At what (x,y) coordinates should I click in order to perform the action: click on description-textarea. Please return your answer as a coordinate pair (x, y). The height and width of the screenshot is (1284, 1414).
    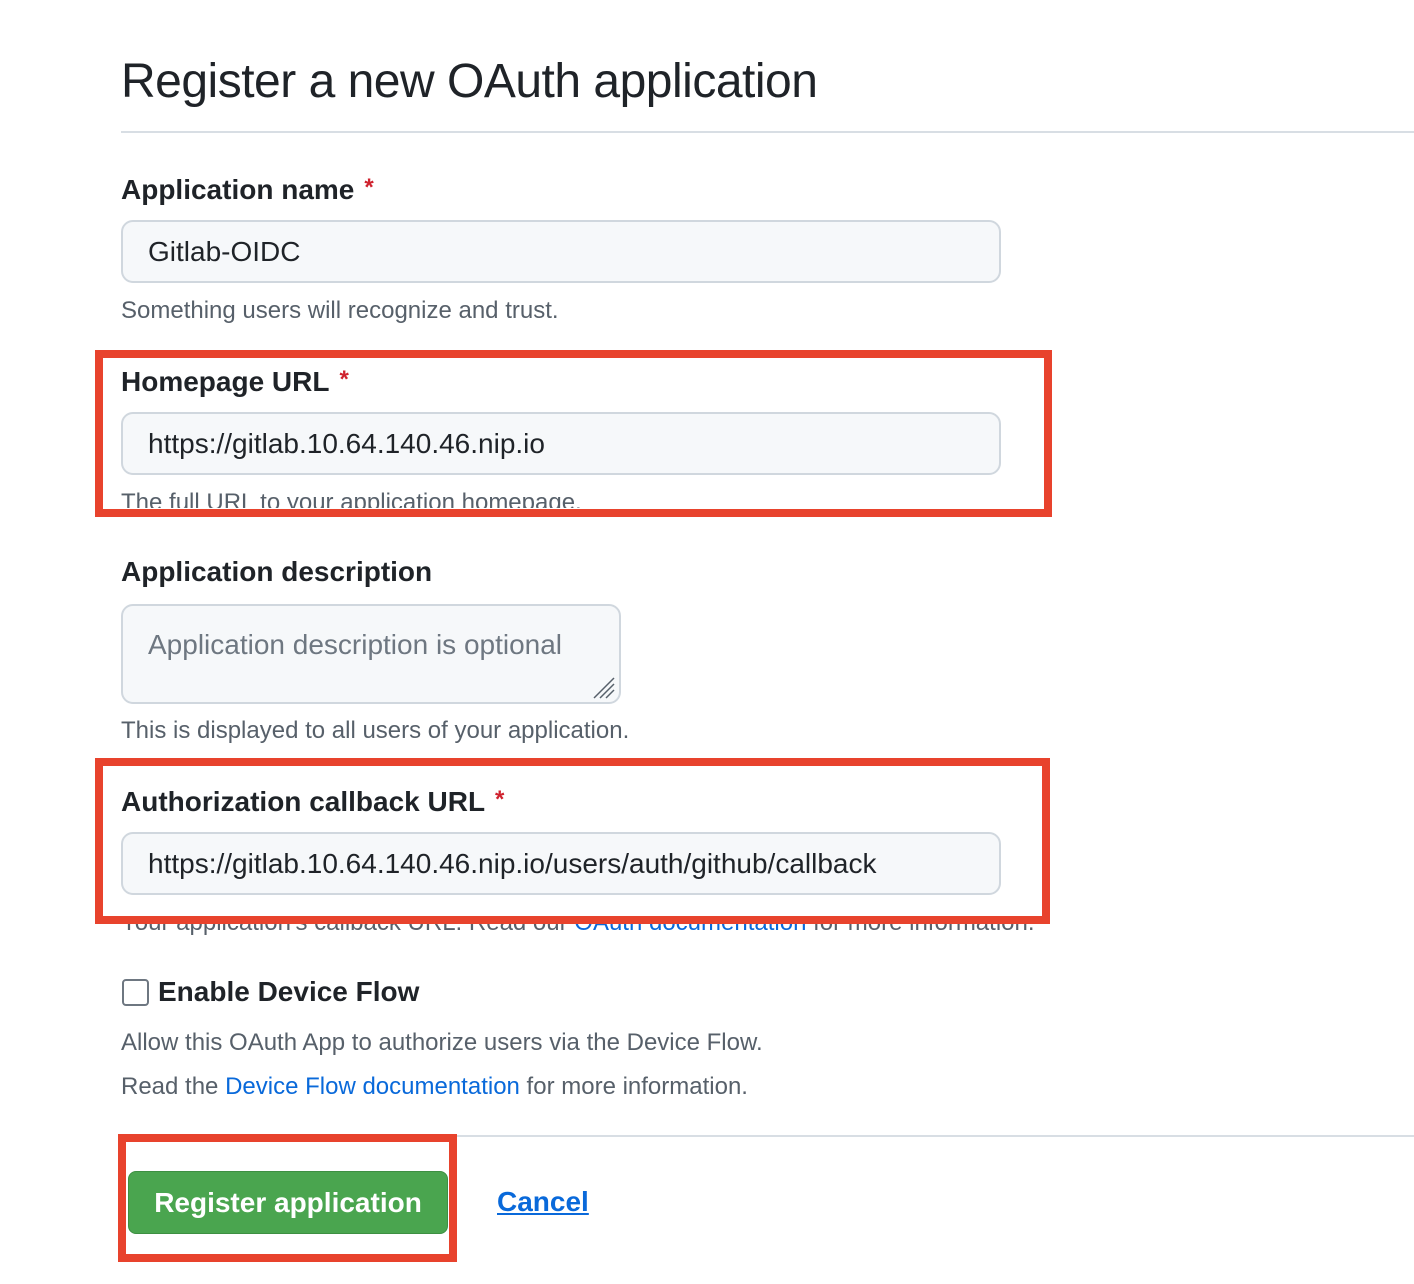
    Looking at the image, I should click on (371, 654).